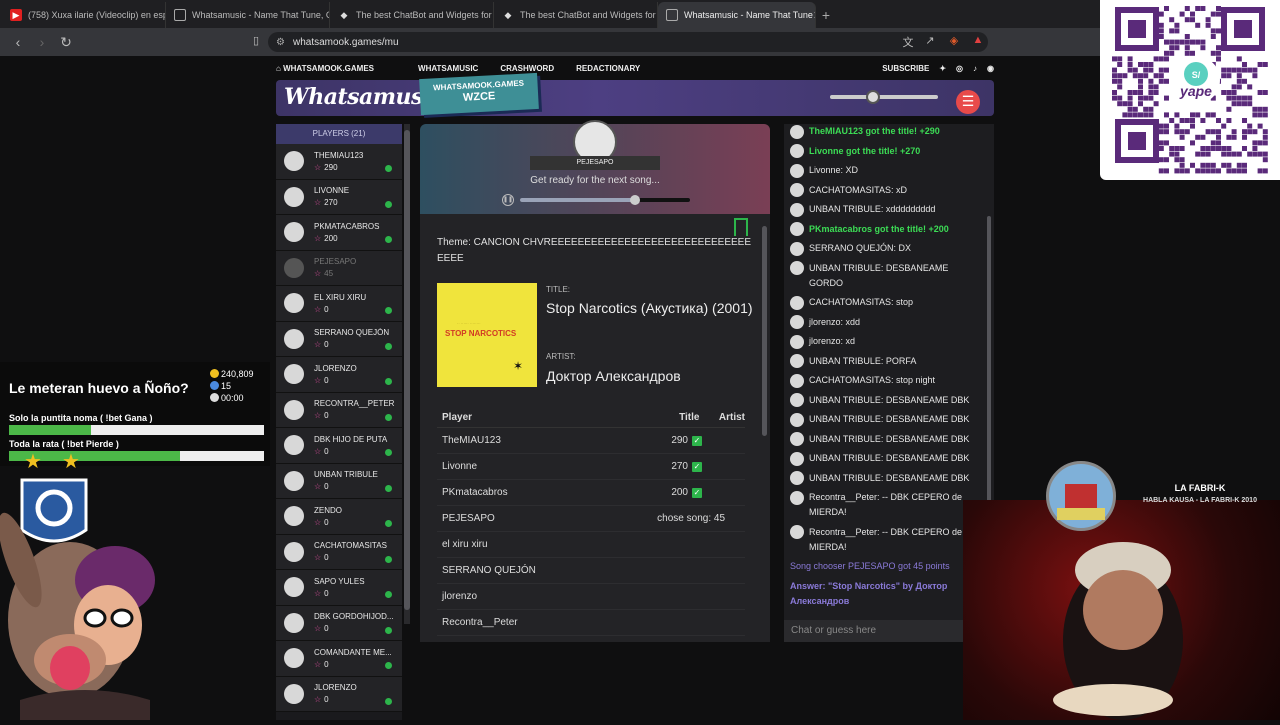 The height and width of the screenshot is (725, 1280). I want to click on subscribe-link: SUBSCRIBE, so click(905, 68).